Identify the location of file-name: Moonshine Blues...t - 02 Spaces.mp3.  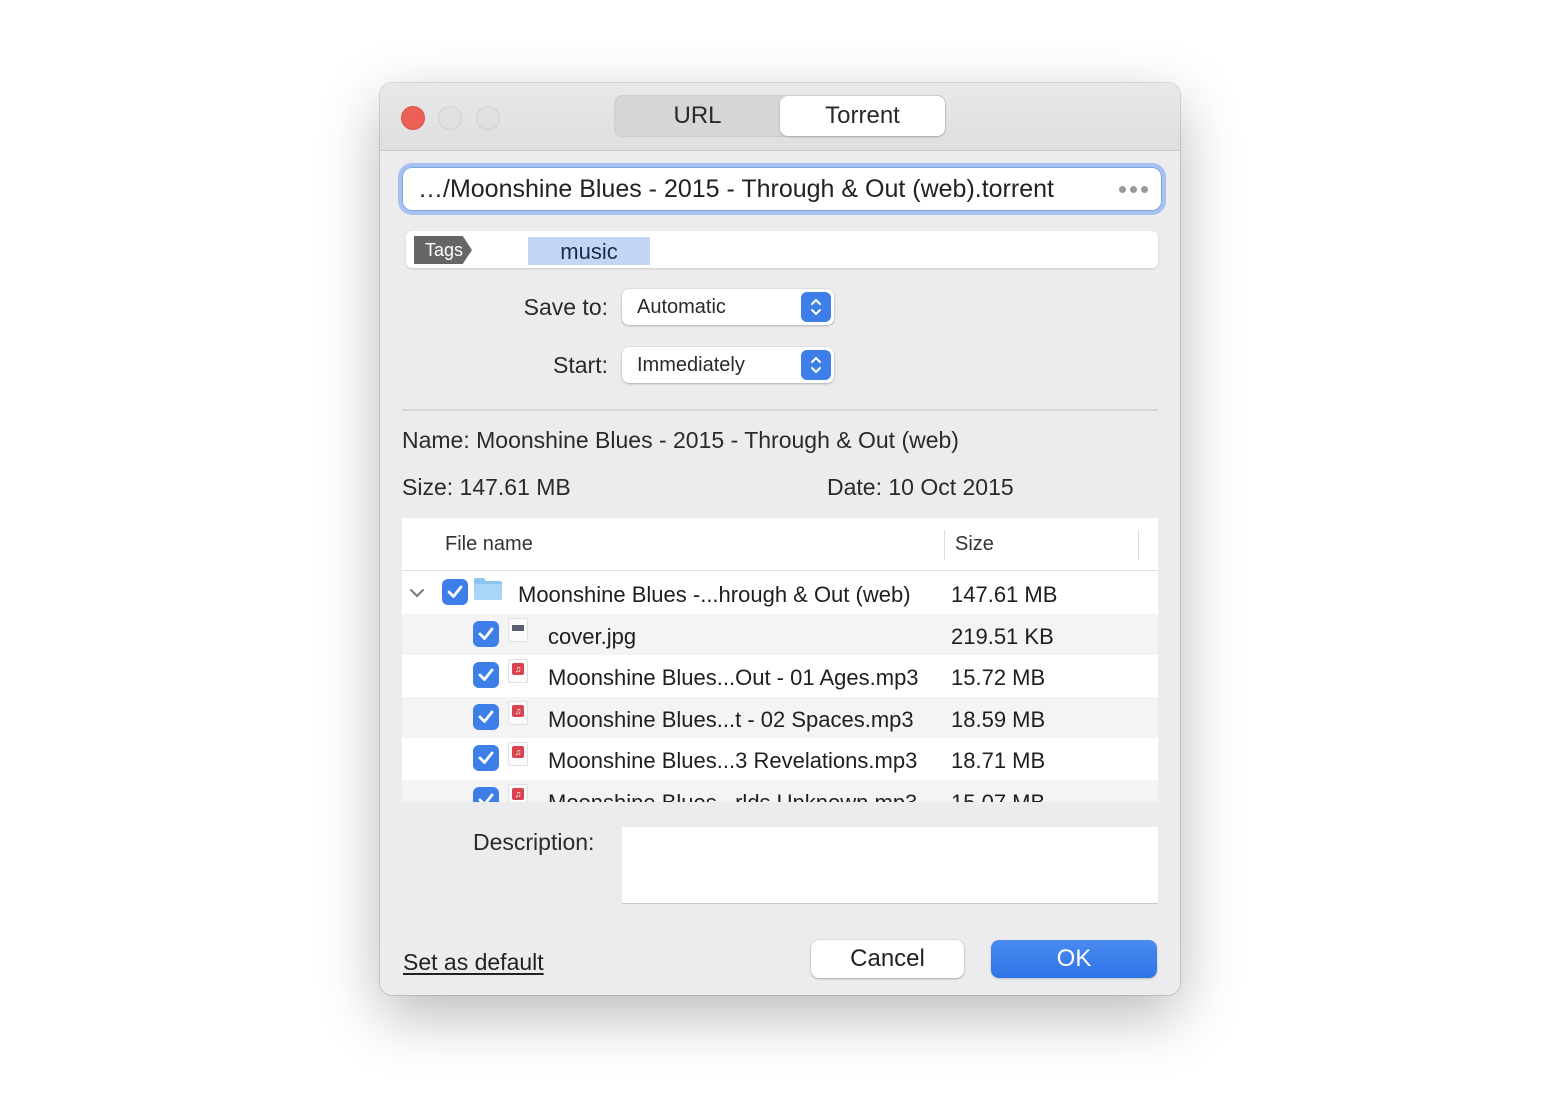
(731, 719).